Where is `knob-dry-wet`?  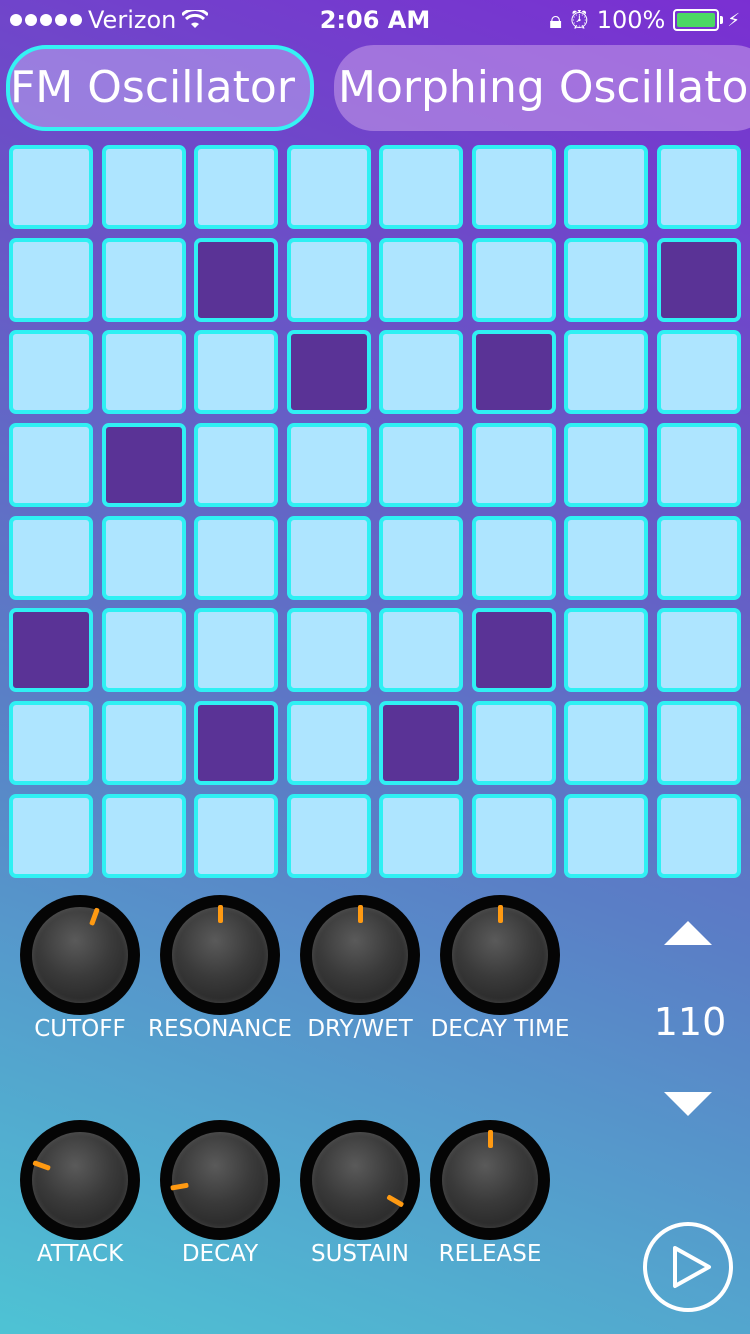 knob-dry-wet is located at coordinates (360, 955).